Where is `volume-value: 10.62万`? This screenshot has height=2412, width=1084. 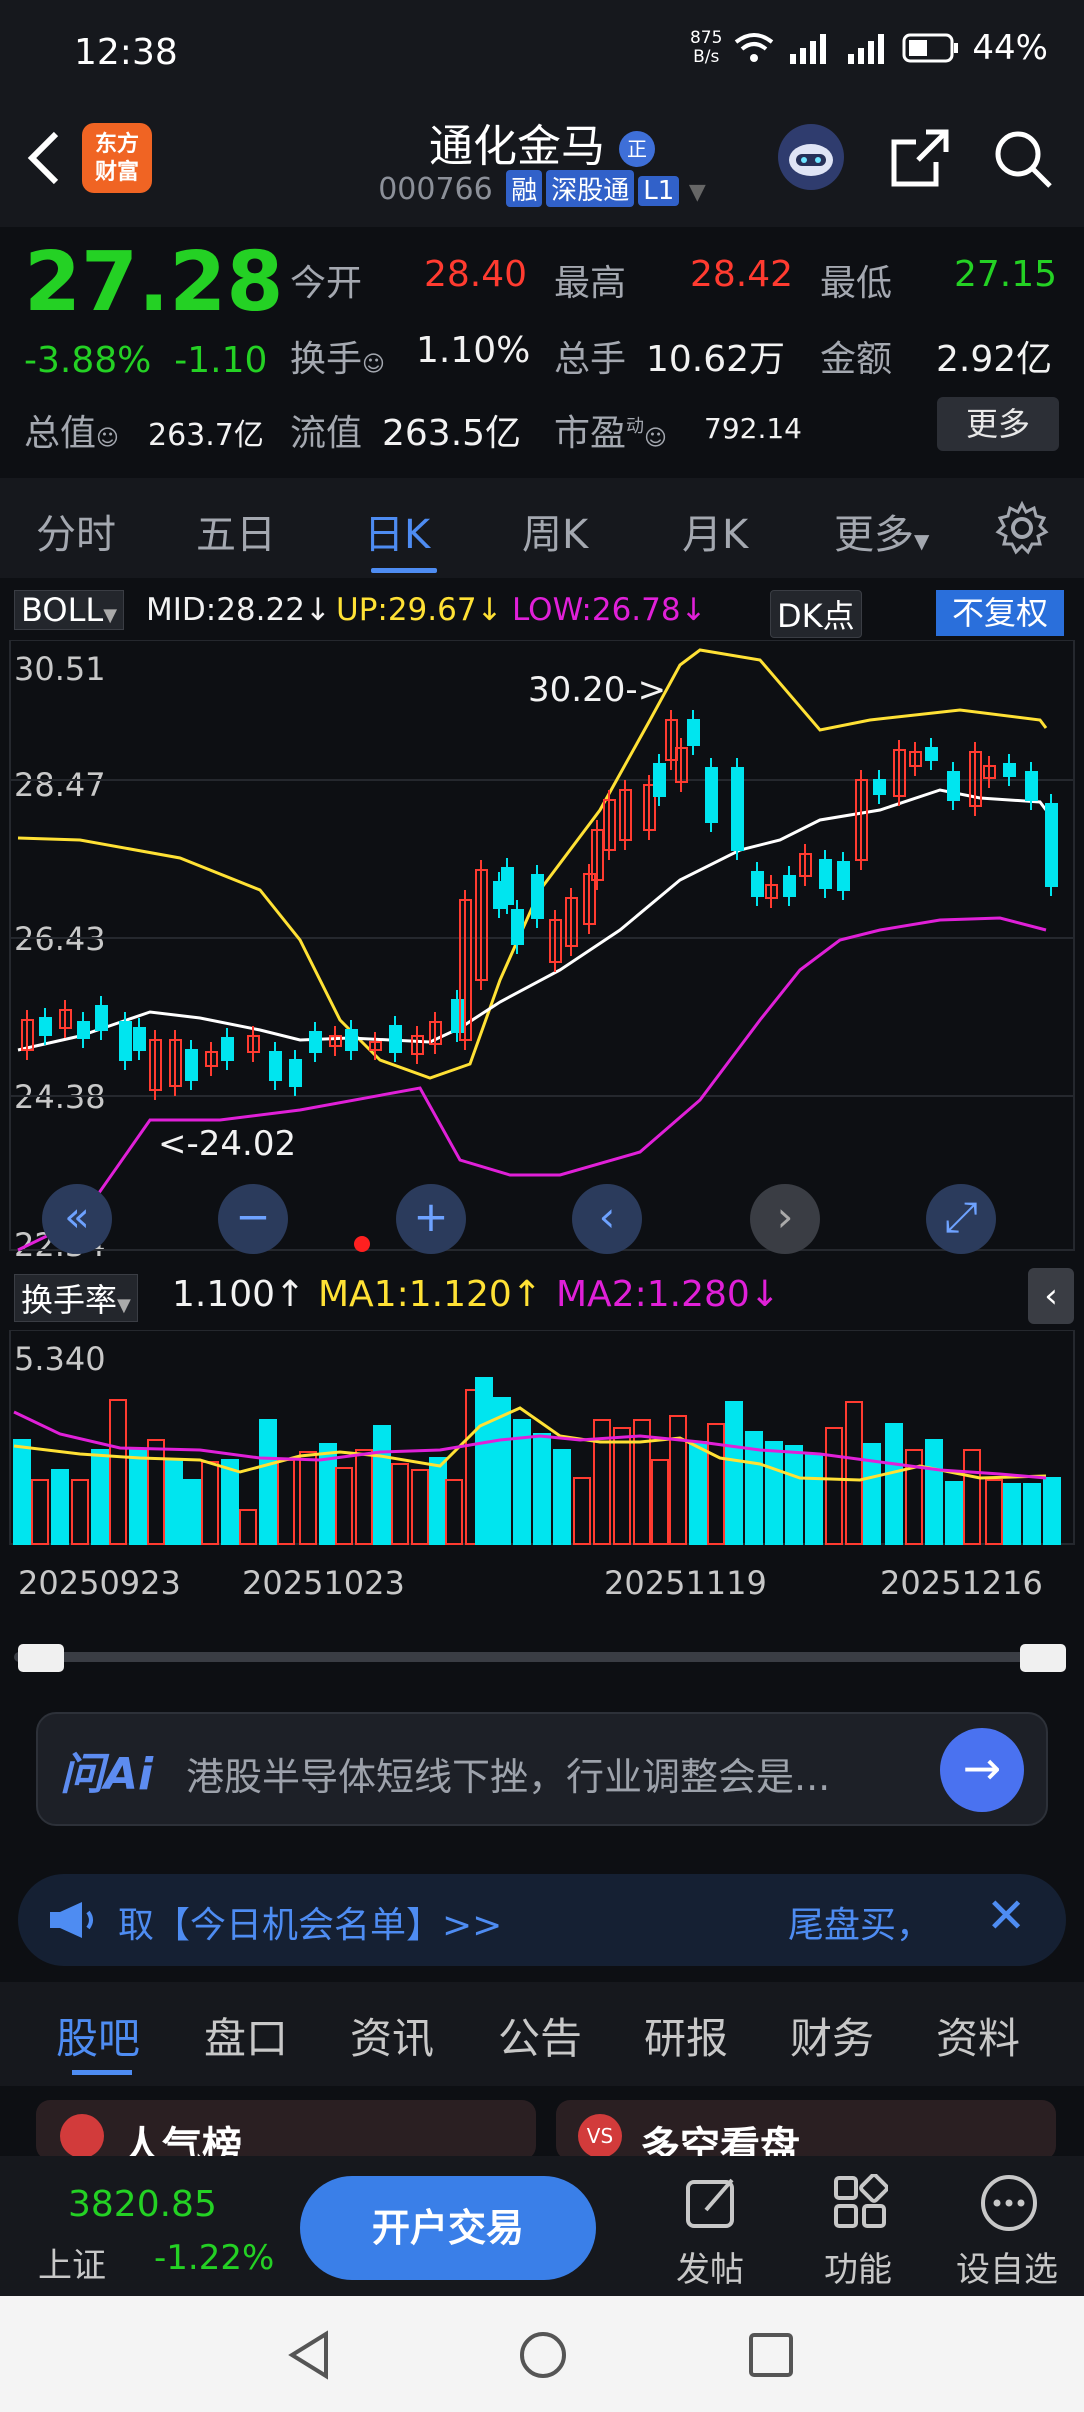 volume-value: 10.62万 is located at coordinates (716, 359).